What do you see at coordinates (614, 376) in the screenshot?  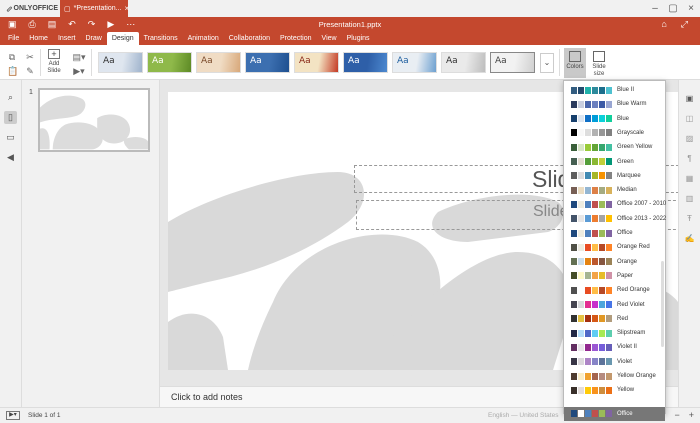 I see `color-scheme-item: Yellow Orange` at bounding box center [614, 376].